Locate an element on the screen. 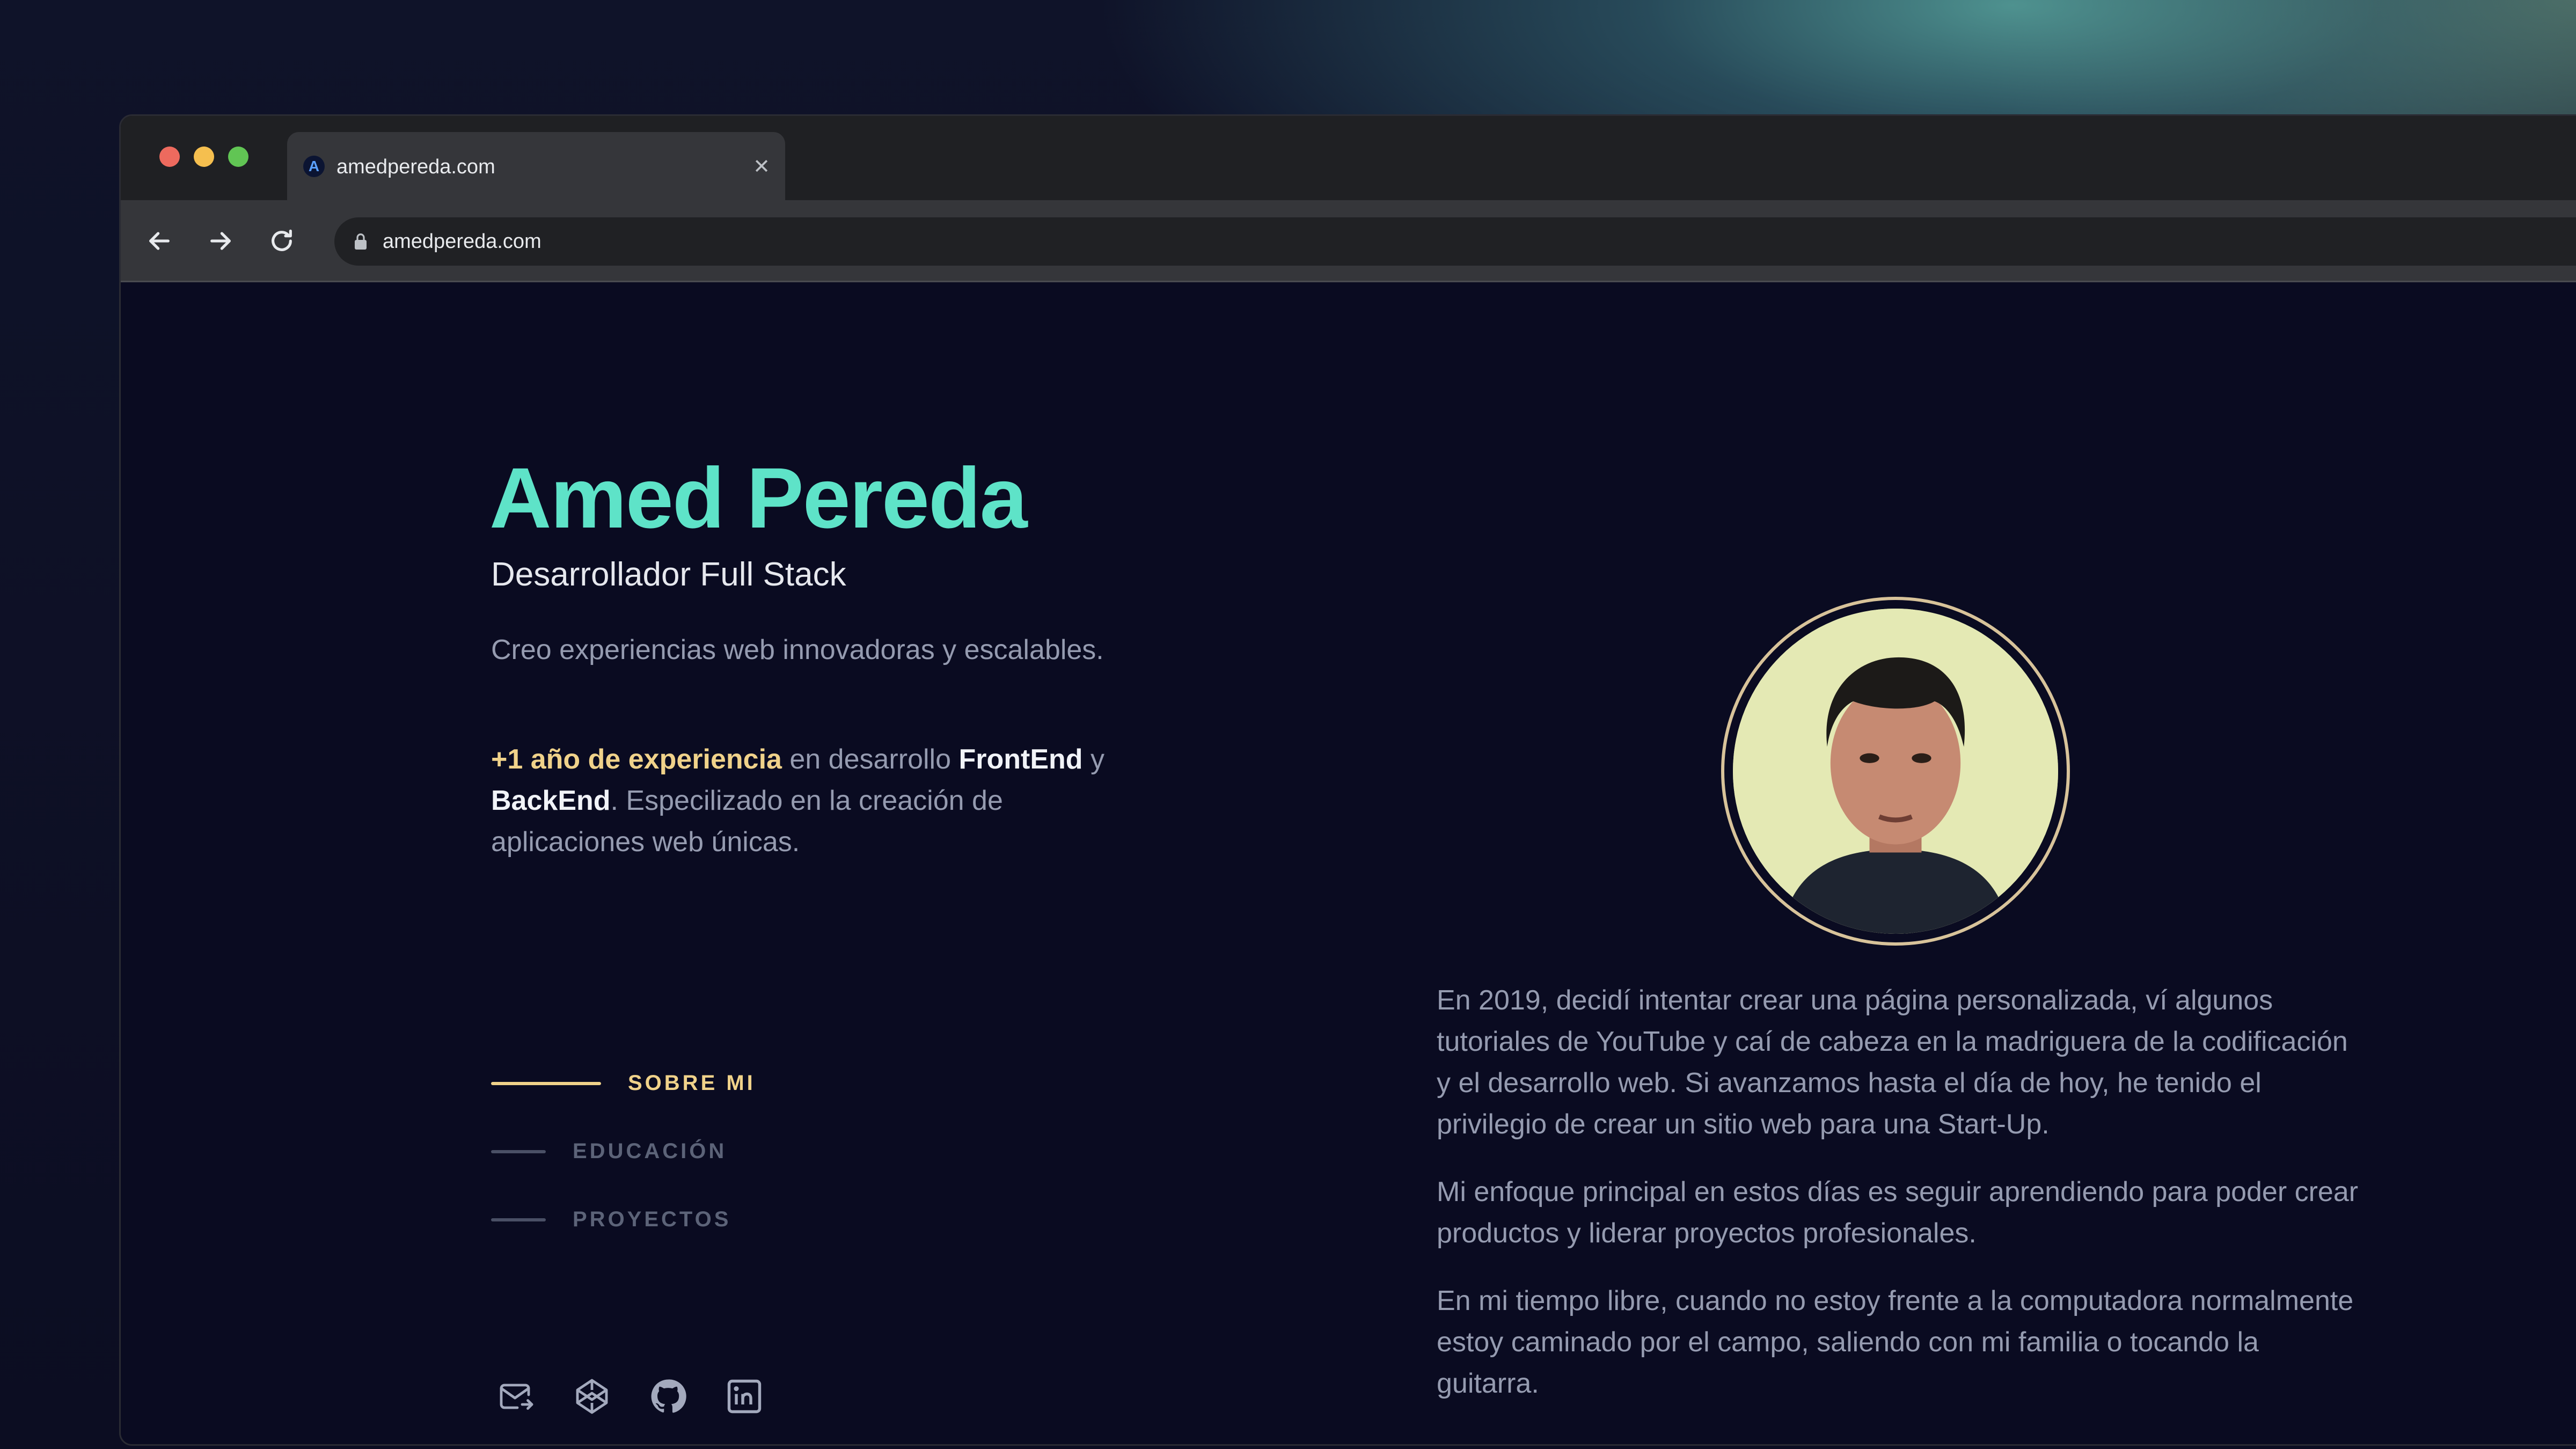 The width and height of the screenshot is (2576, 1449). nav-item-educacion: EDUCACIÓN is located at coordinates (609, 1151).